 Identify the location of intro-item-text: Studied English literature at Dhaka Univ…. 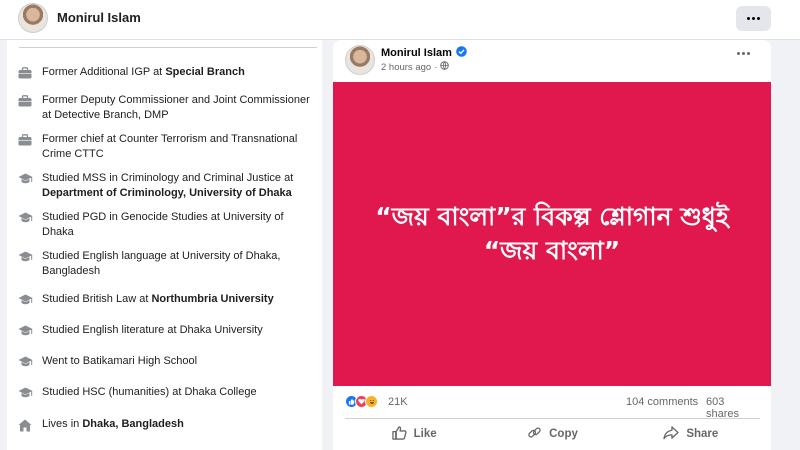
(152, 330).